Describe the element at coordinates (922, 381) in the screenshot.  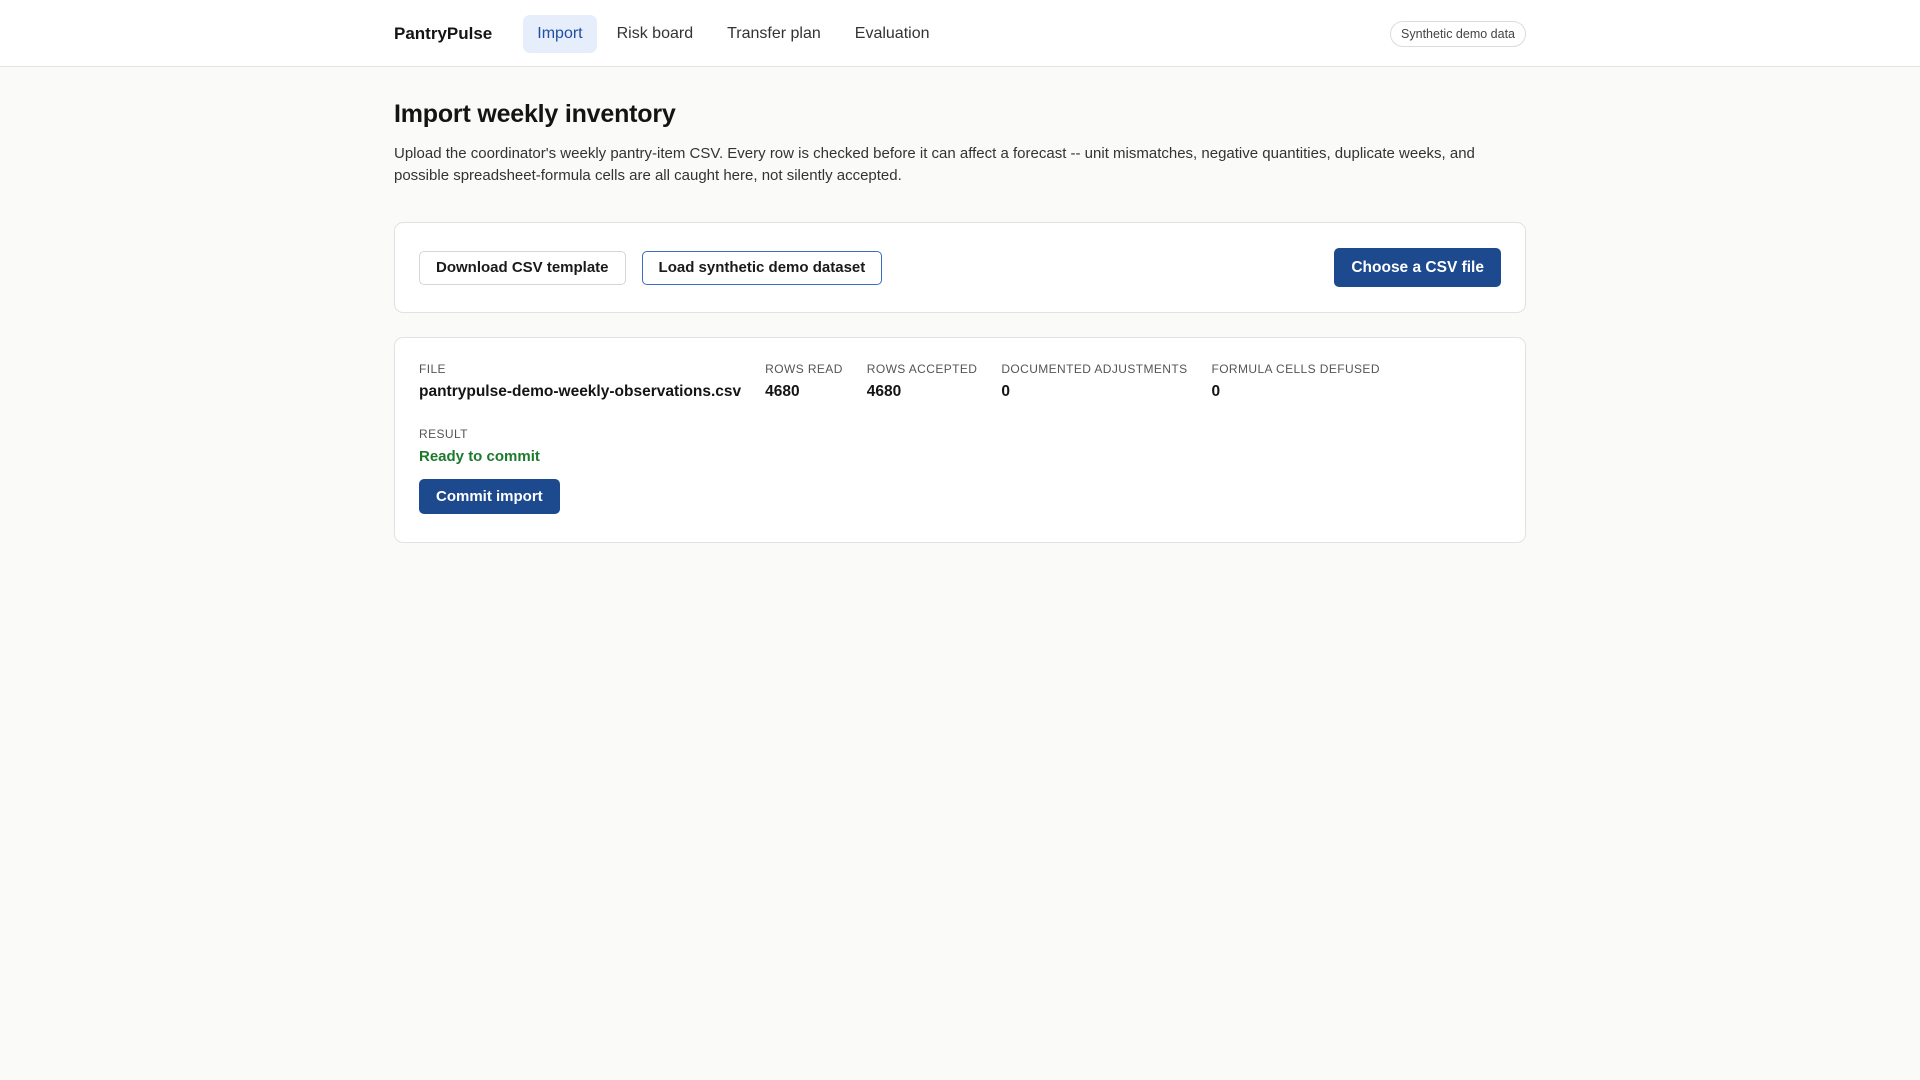
I see `stat-rows-accepted: ROWS ACCEPTED 4680` at that location.